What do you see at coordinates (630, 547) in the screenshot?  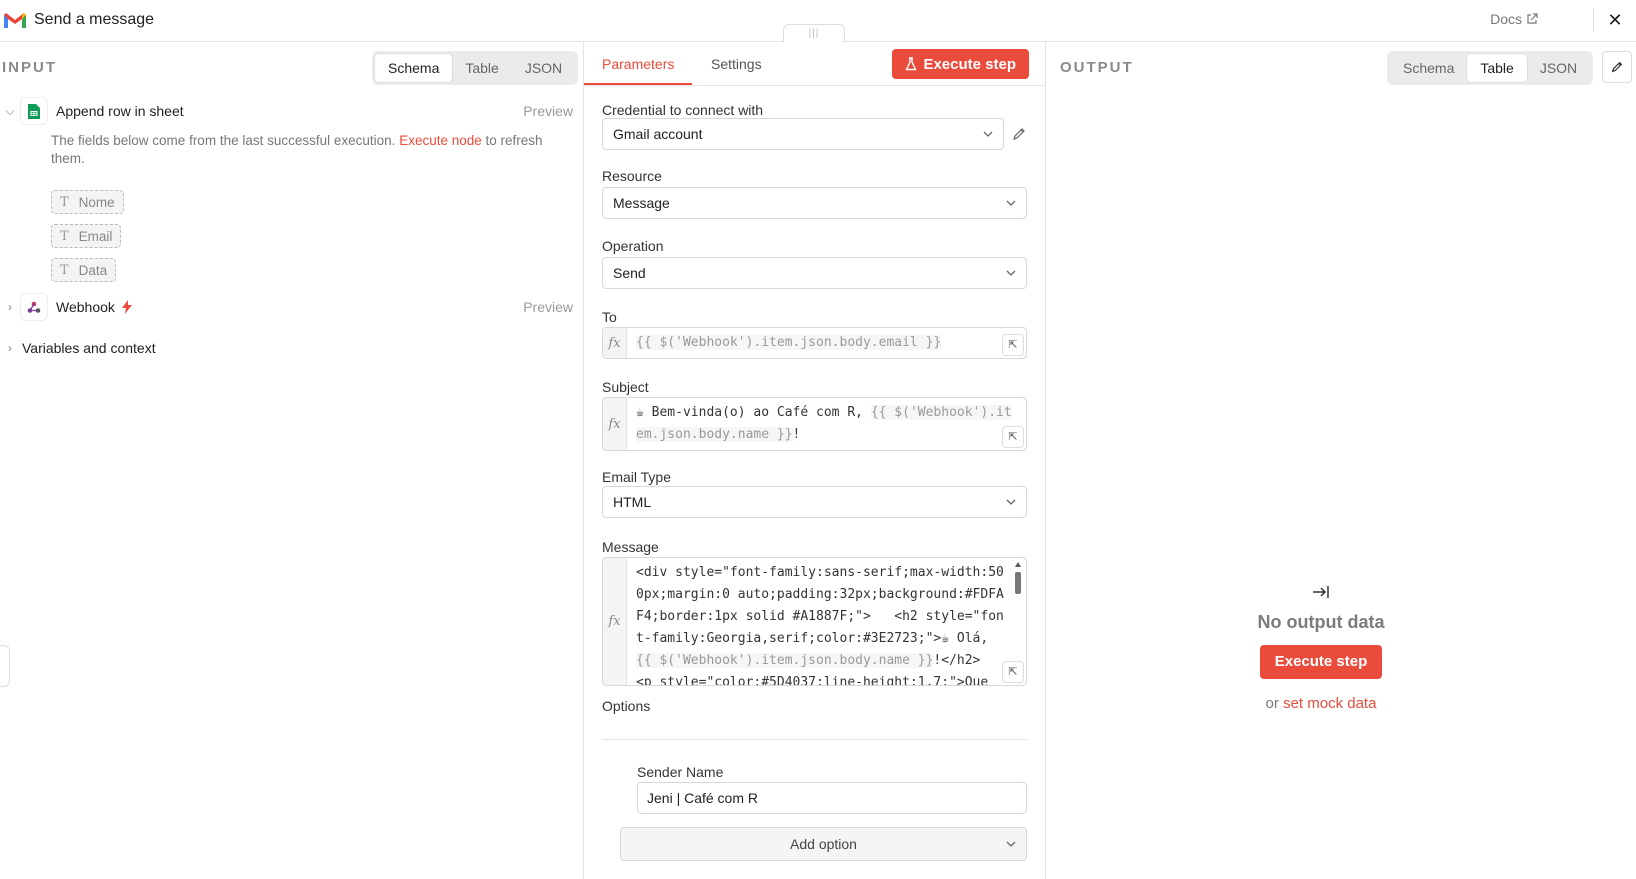 I see `message-label: Message` at bounding box center [630, 547].